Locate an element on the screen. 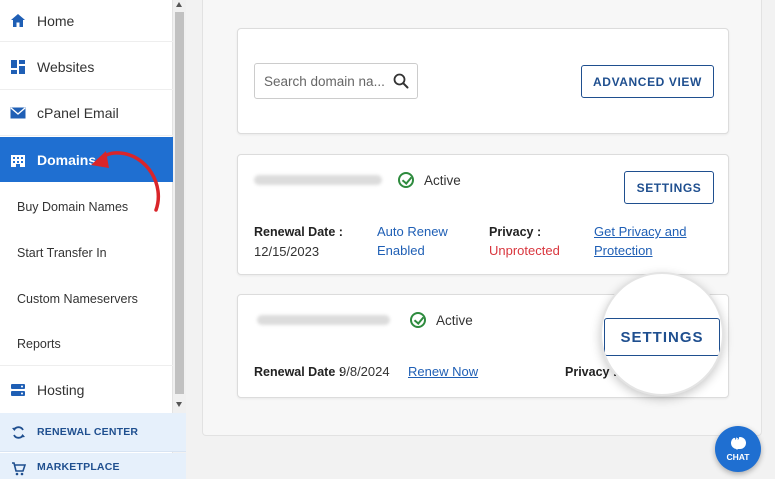  sidebar-item-cpanel-email: cPanel Email is located at coordinates (86, 113).